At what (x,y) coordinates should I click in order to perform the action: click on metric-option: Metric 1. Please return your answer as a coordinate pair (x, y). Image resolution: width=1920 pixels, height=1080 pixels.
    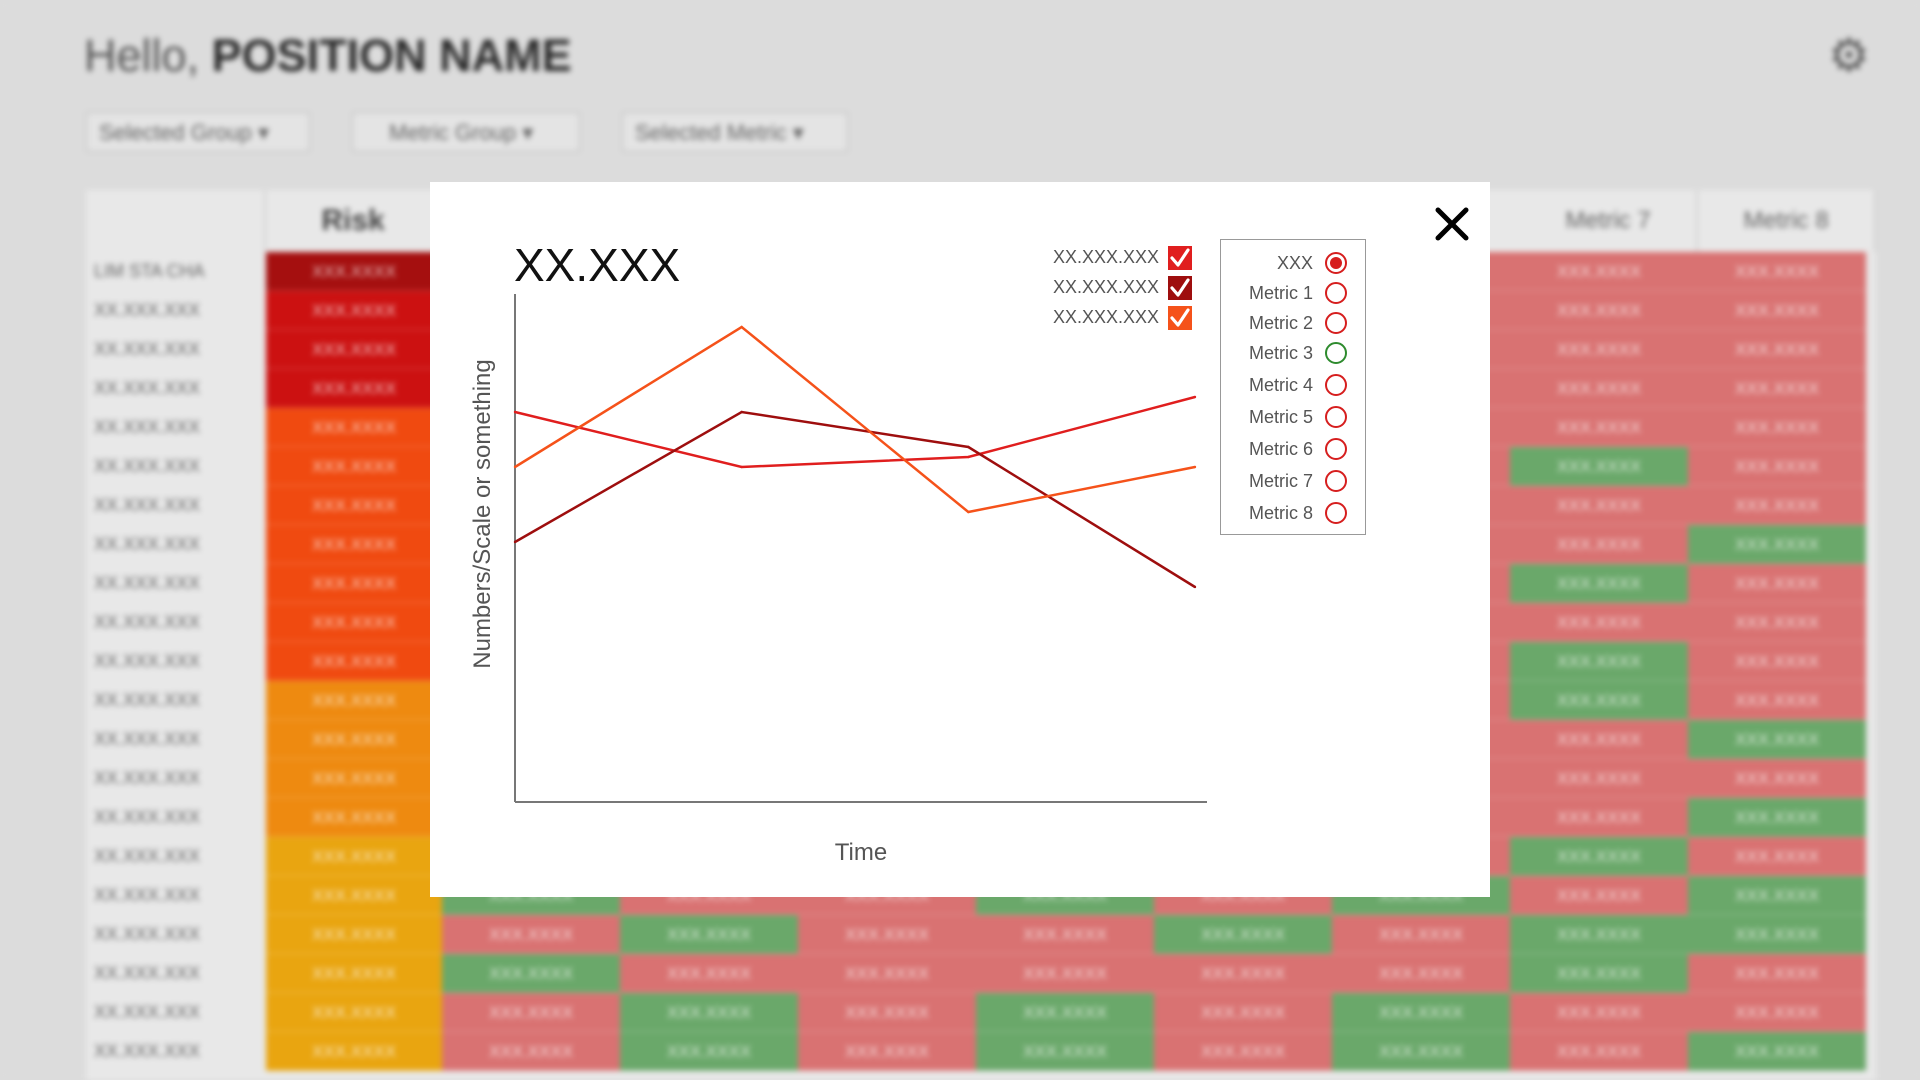
    Looking at the image, I should click on (1294, 293).